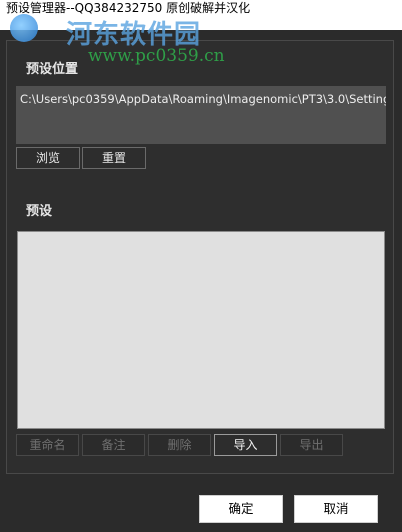 The image size is (402, 532). What do you see at coordinates (113, 445) in the screenshot?
I see `note-button: 备注` at bounding box center [113, 445].